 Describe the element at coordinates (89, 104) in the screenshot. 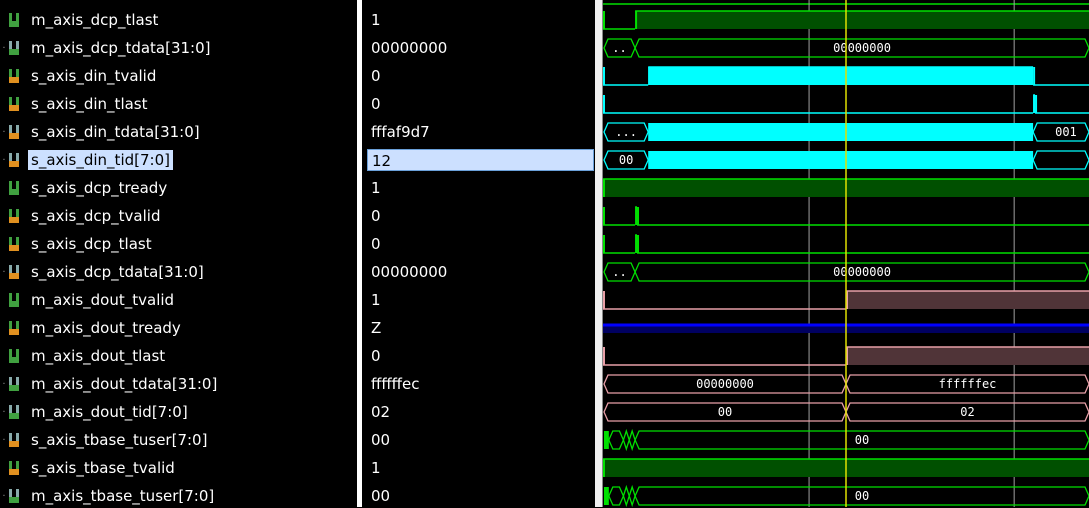

I see `signal-name: s_axis_din_tlast` at that location.